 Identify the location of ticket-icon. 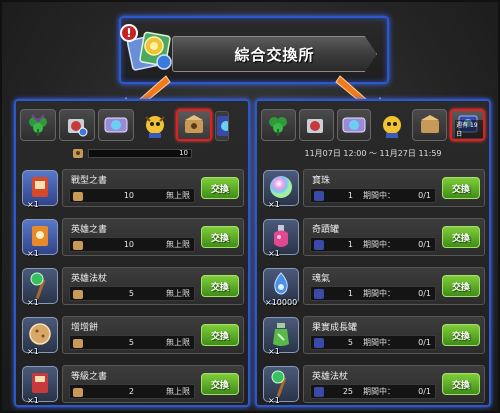
(354, 125).